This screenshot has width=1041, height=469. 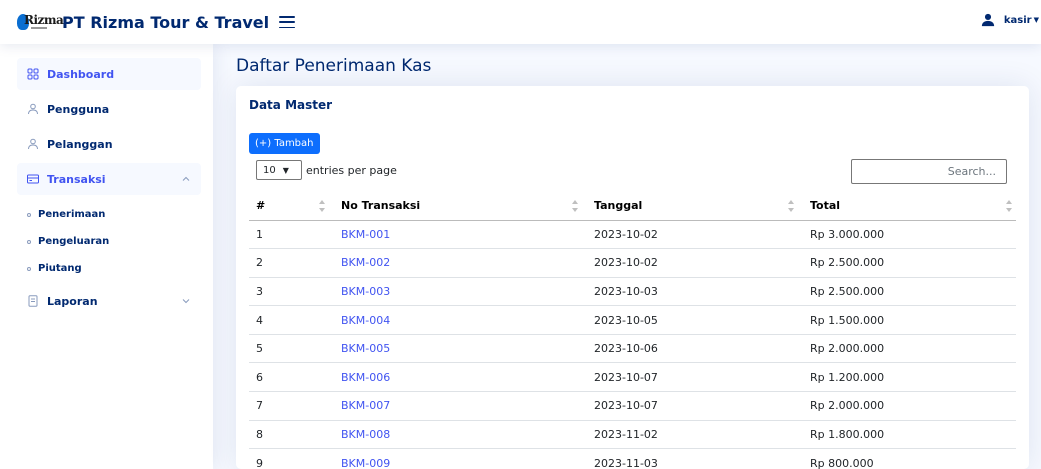 I want to click on grid-icon, so click(x=33, y=74).